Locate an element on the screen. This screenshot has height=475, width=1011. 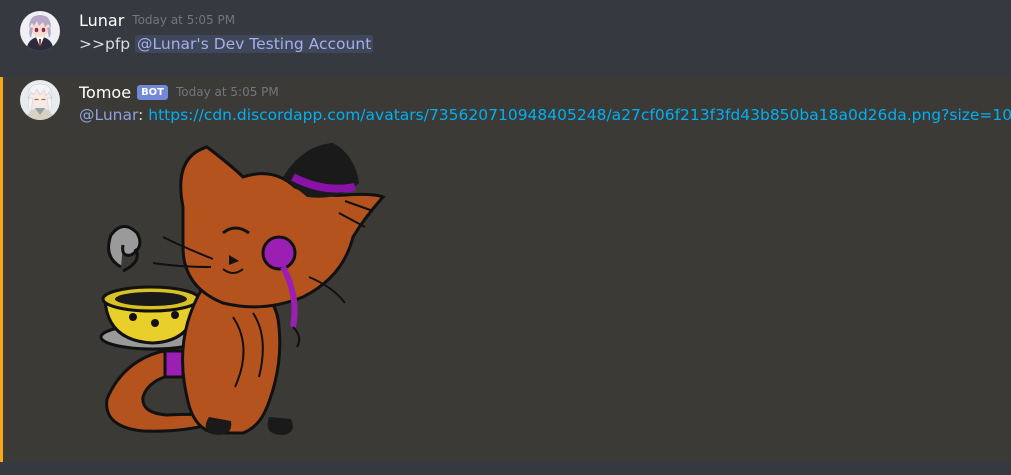
mention-highlight-bar is located at coordinates (1, 269).